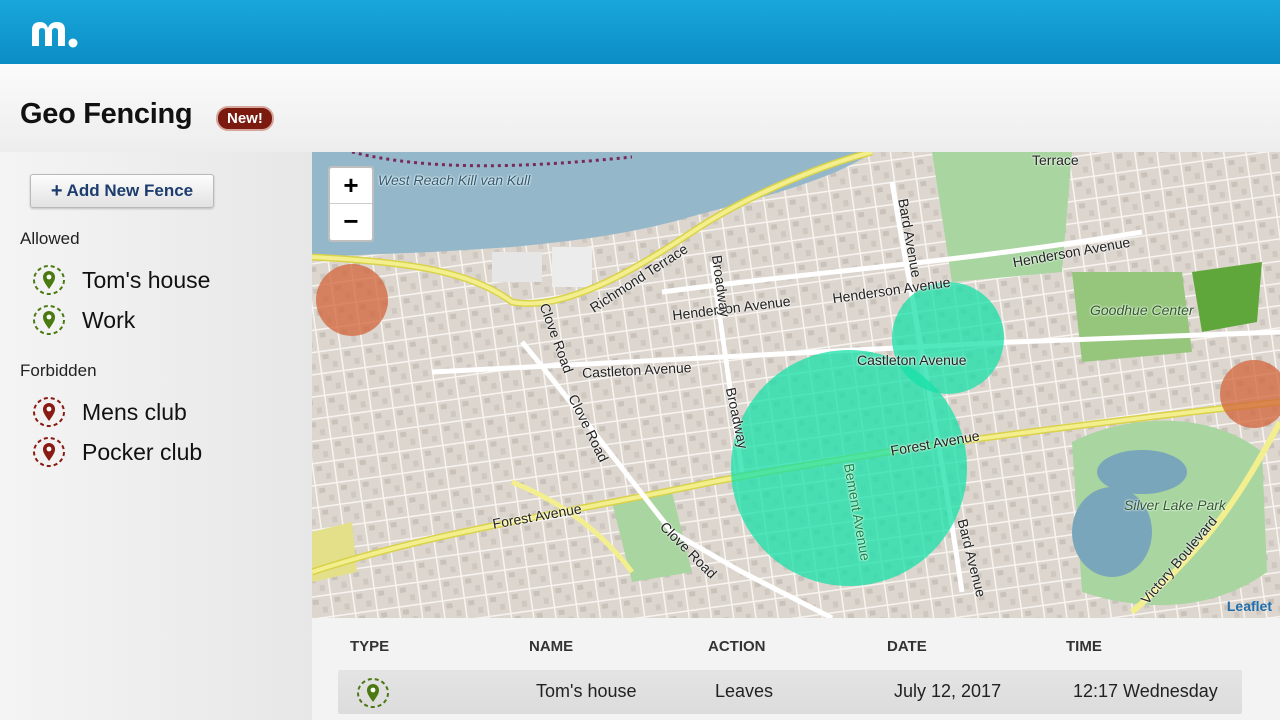 This screenshot has height=720, width=1280. What do you see at coordinates (50, 238) in the screenshot?
I see `group-label-allowed: Allowed` at bounding box center [50, 238].